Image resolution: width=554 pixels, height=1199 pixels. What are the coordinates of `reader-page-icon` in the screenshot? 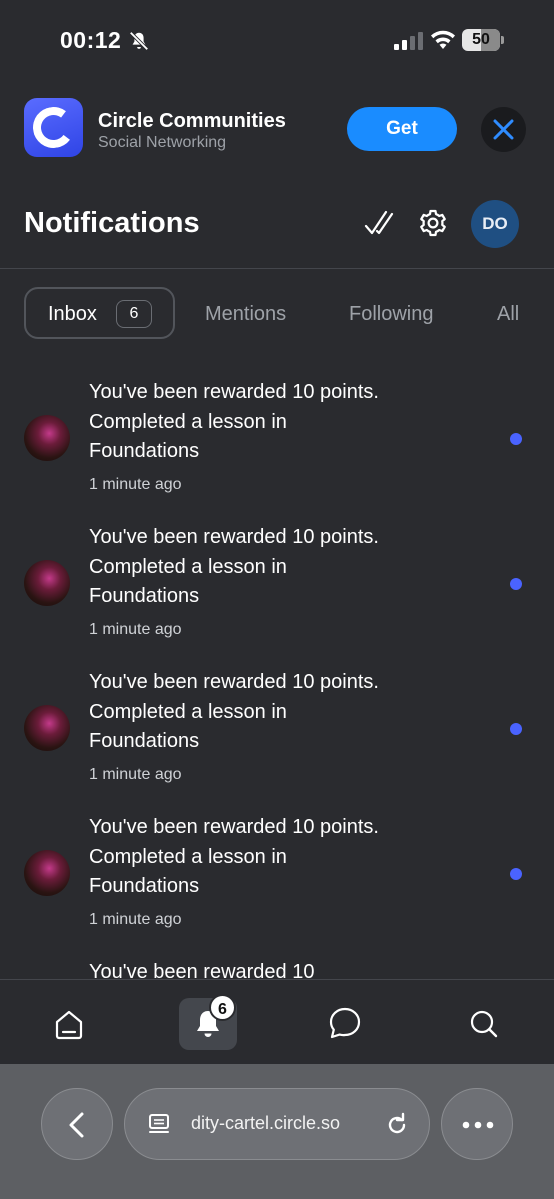 It's located at (159, 1123).